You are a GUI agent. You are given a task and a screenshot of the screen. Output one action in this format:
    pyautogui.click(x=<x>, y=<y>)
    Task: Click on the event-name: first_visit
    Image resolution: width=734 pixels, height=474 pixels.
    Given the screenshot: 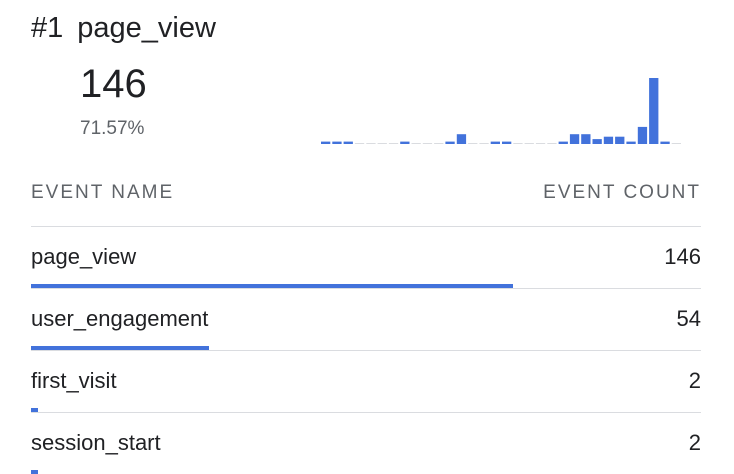 What is the action you would take?
    pyautogui.click(x=74, y=380)
    